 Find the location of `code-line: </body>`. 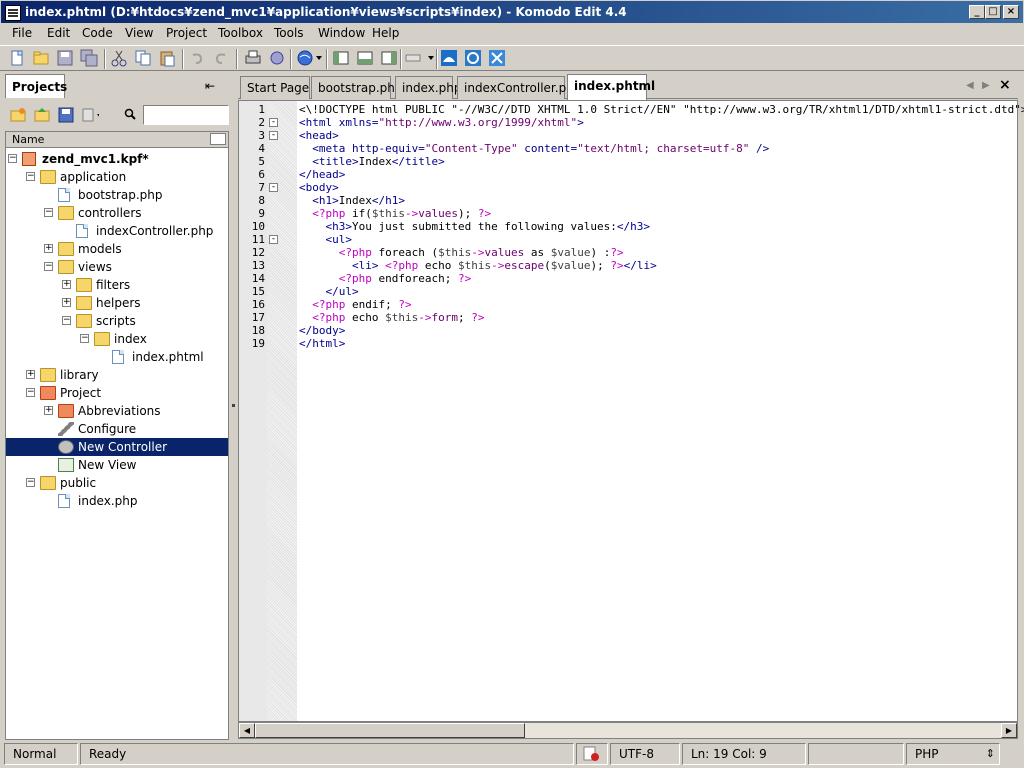

code-line: </body> is located at coordinates (322, 330).